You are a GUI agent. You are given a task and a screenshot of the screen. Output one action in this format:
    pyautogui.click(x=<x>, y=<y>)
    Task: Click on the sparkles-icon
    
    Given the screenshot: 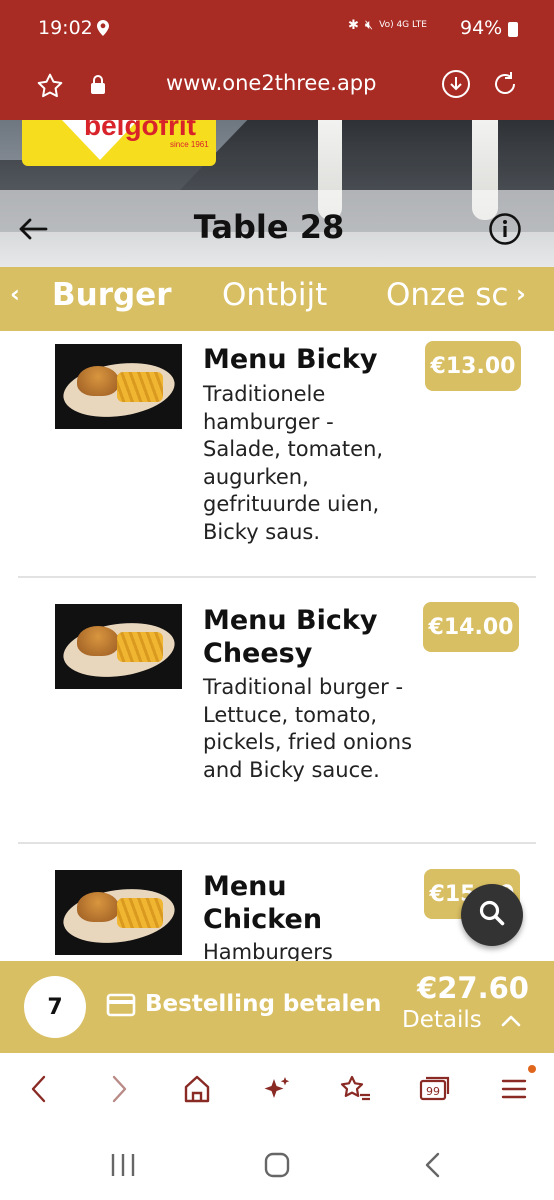 What is the action you would take?
    pyautogui.click(x=277, y=1091)
    